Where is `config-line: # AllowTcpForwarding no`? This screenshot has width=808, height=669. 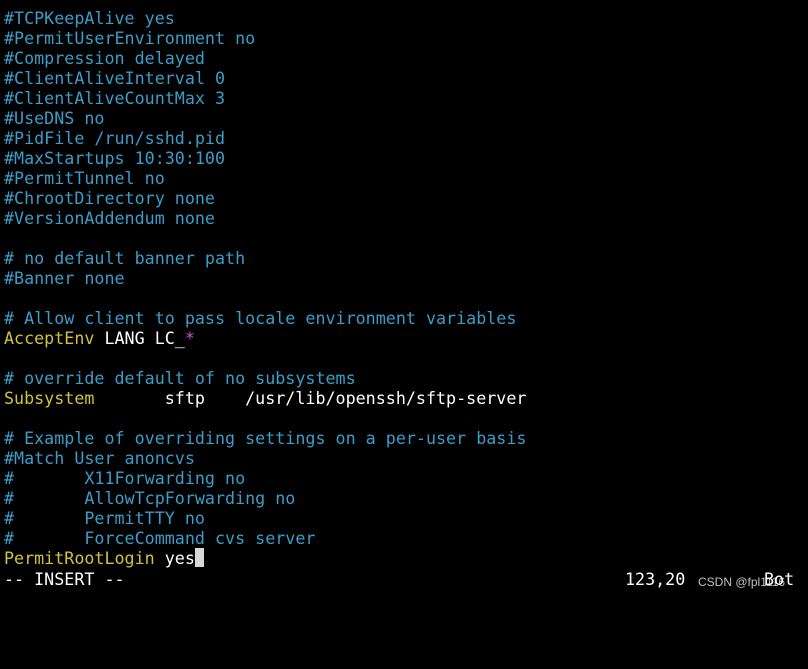 config-line: # AllowTcpForwarding no is located at coordinates (150, 498).